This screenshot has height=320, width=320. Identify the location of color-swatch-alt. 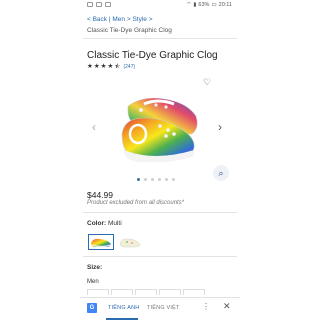
(130, 242).